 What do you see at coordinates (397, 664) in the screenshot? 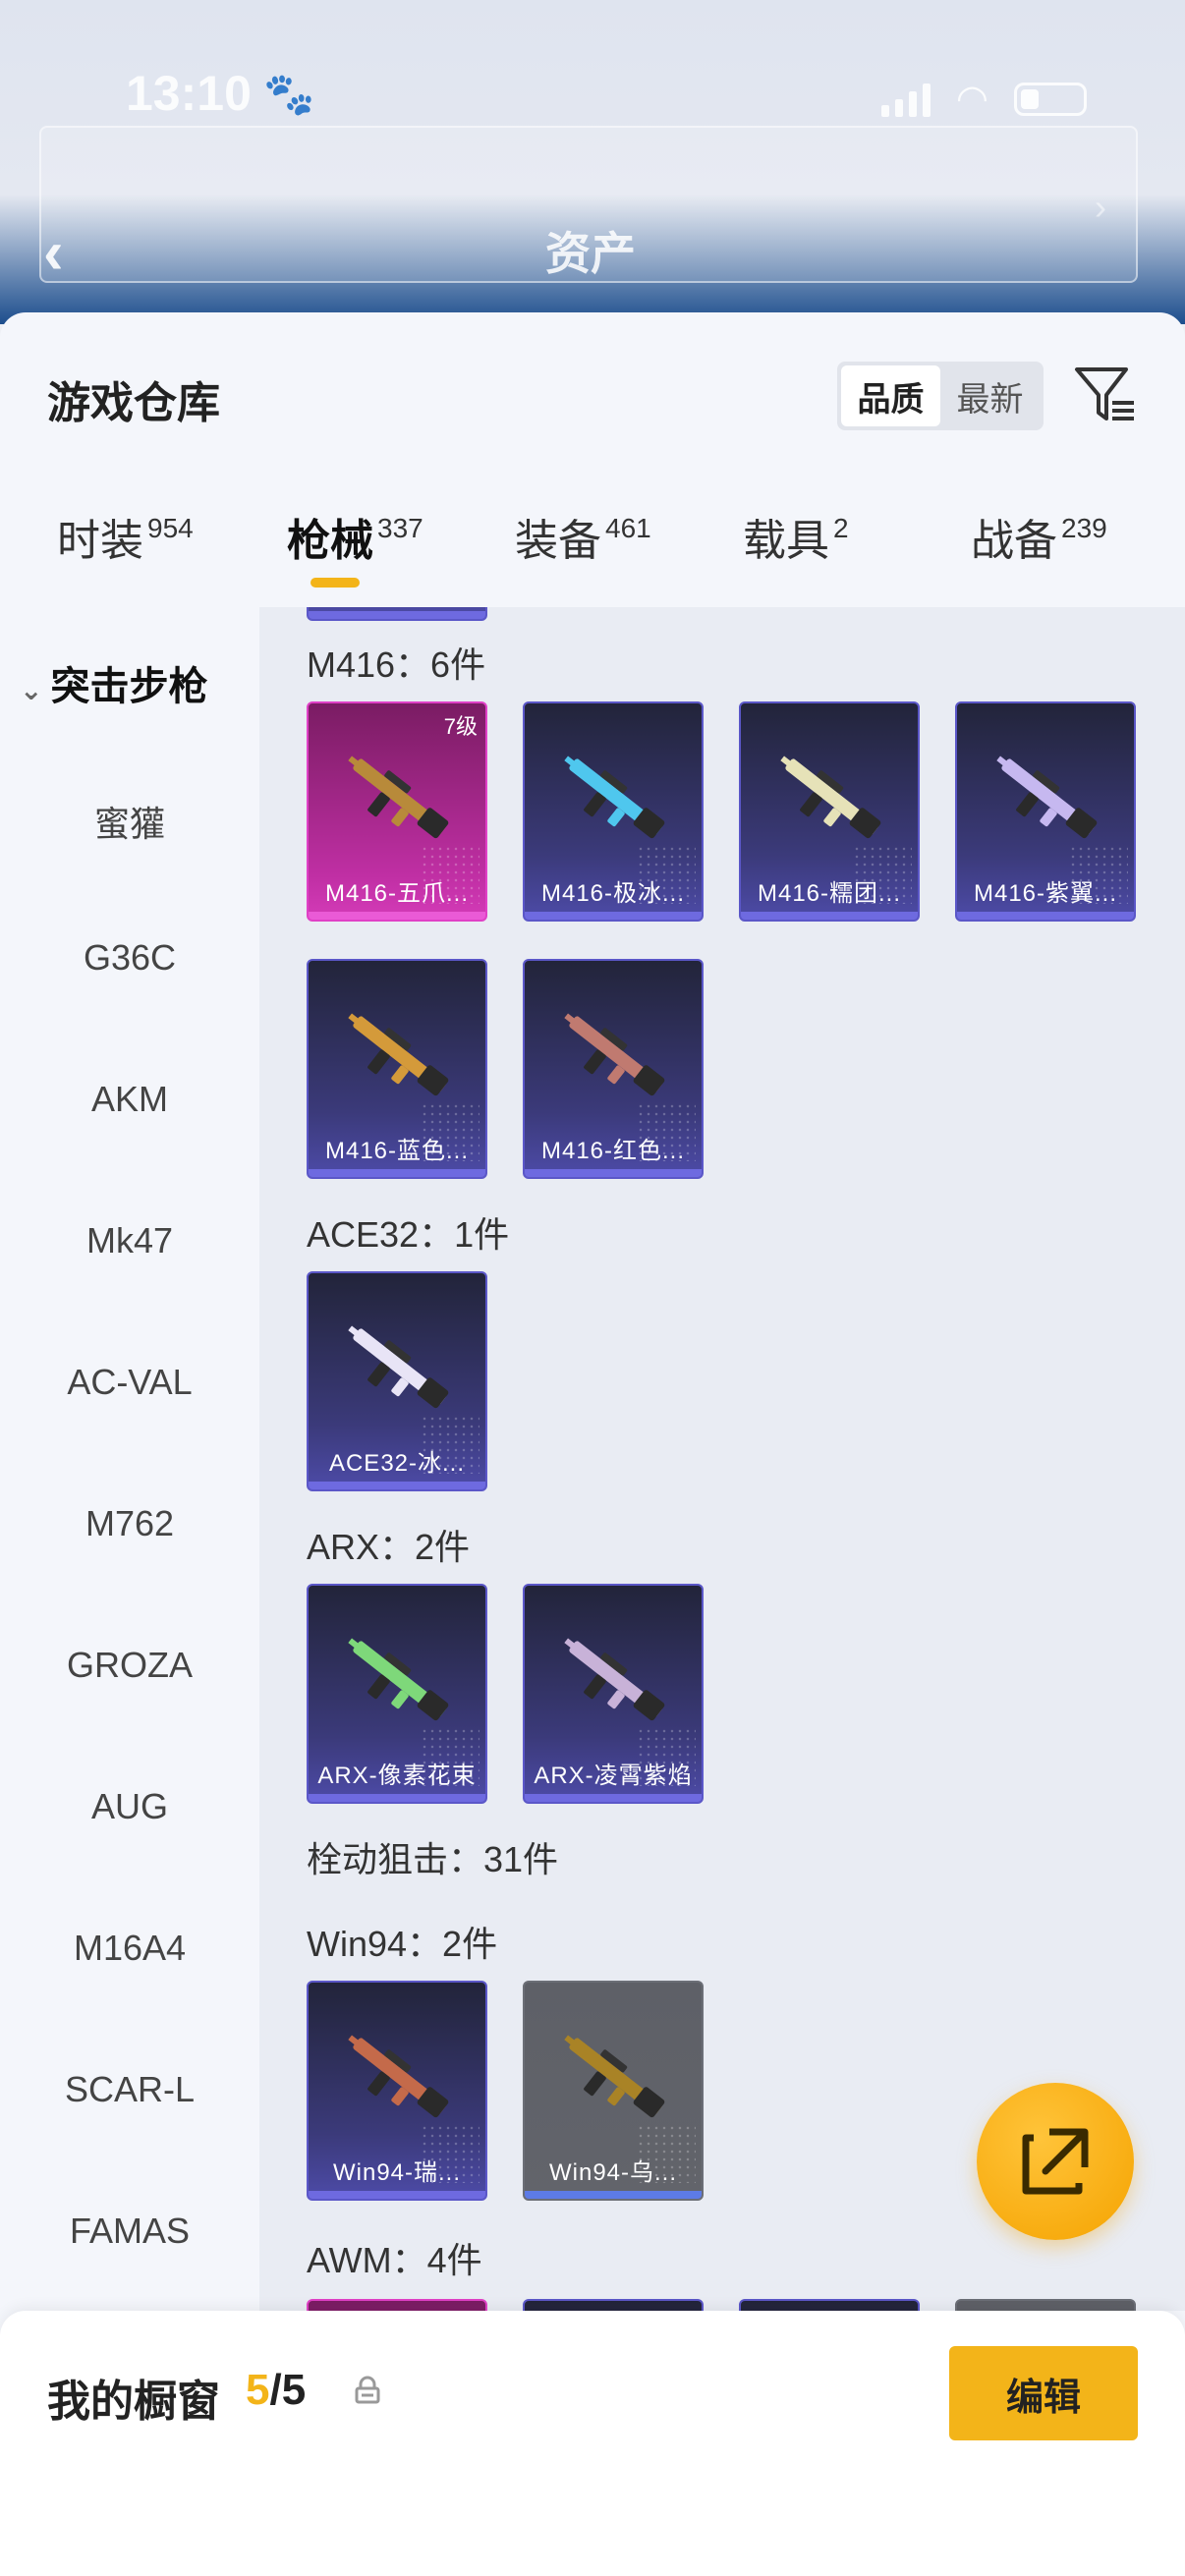
I see `group-title-m416: M416：6件` at bounding box center [397, 664].